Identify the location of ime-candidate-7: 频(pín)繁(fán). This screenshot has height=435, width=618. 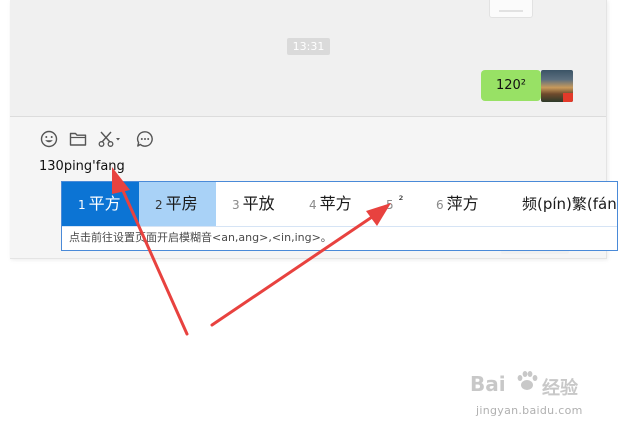
(562, 204).